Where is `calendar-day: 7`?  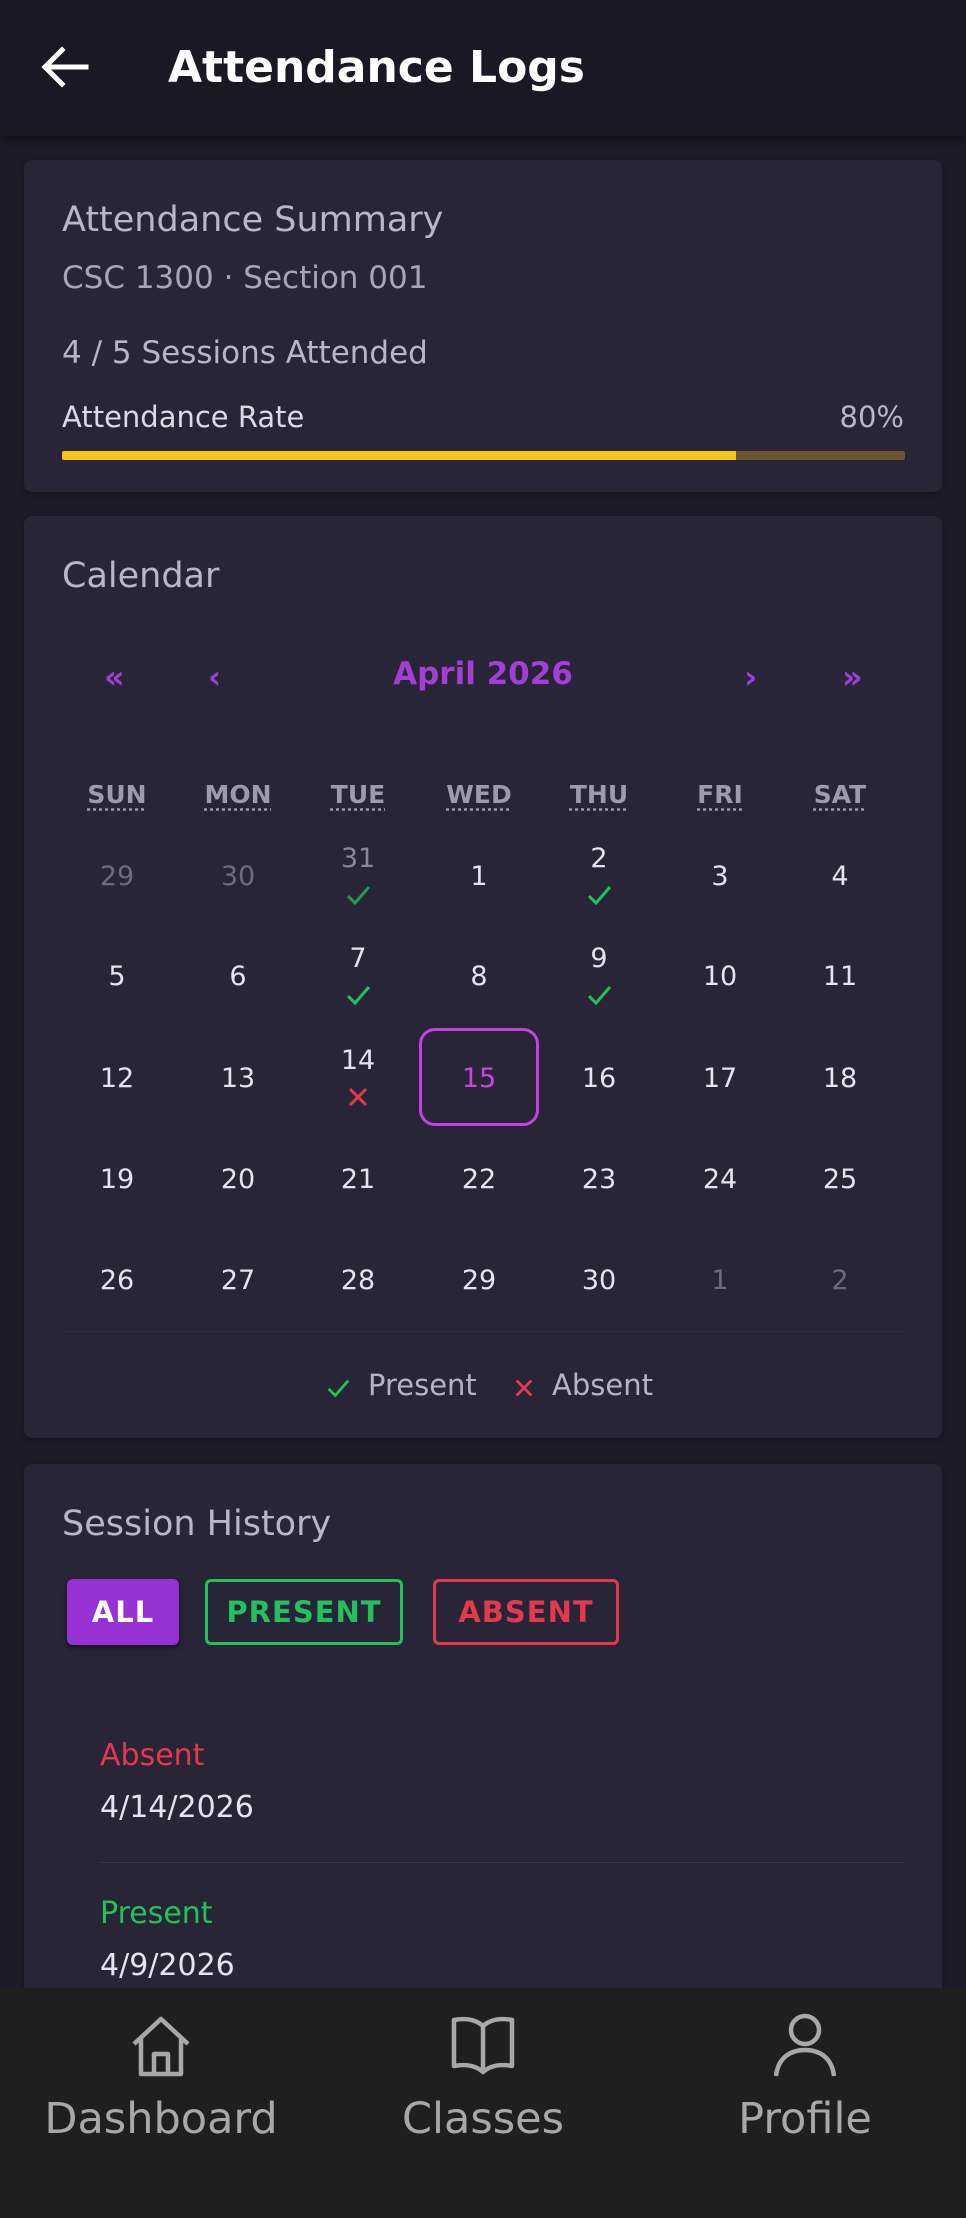
calendar-day: 7 is located at coordinates (358, 958).